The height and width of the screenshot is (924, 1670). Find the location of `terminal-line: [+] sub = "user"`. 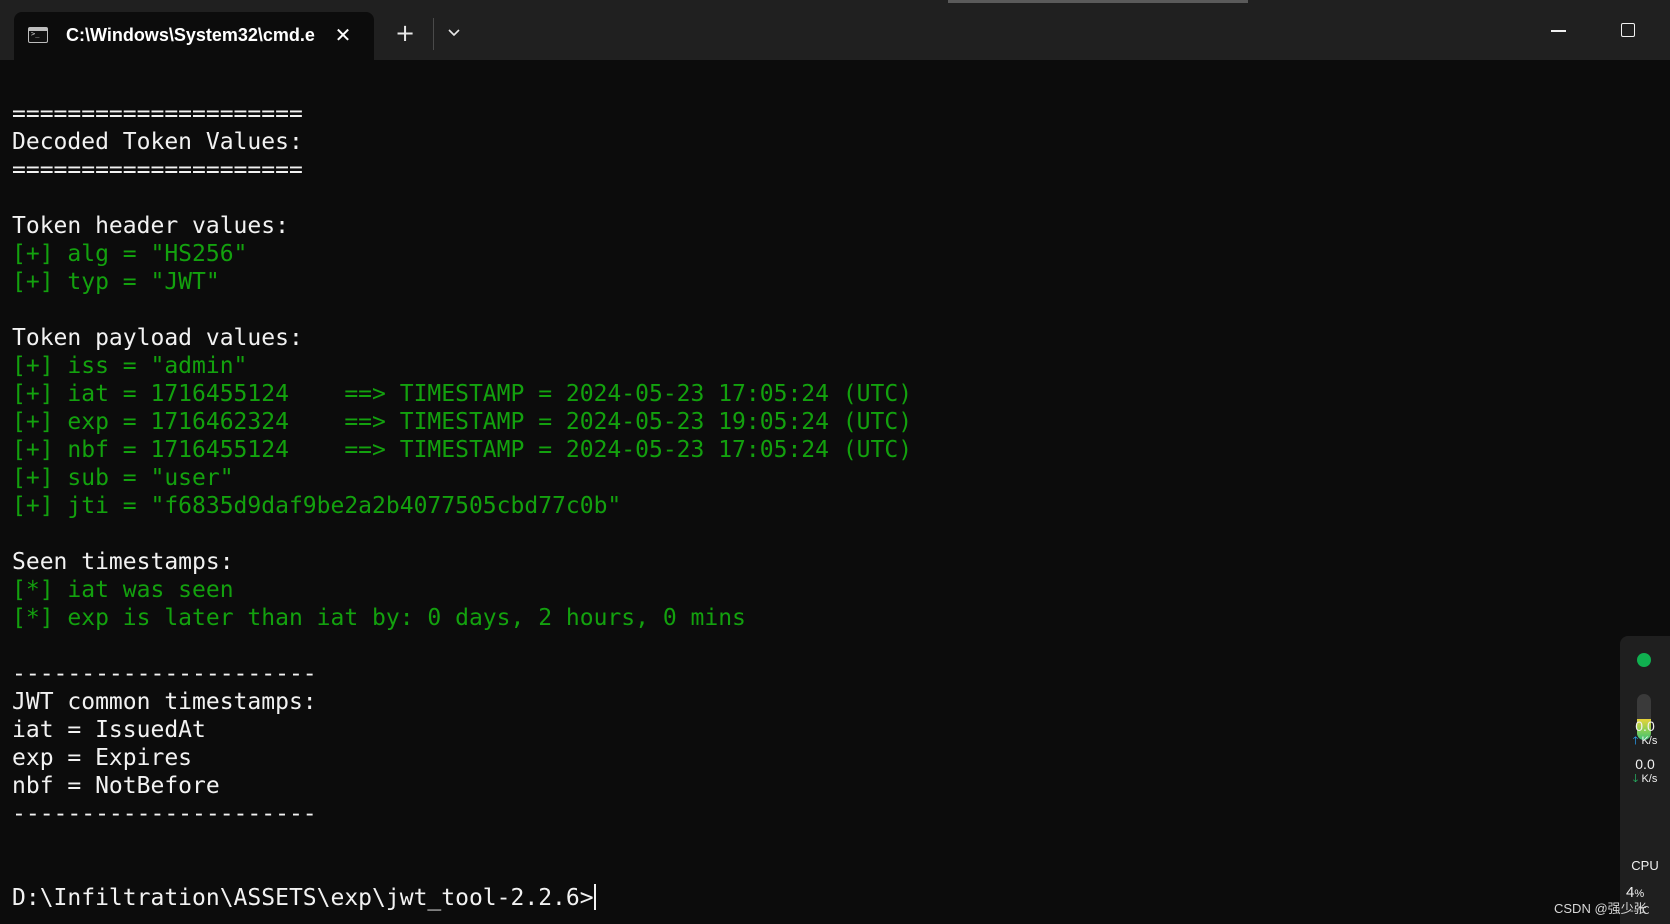

terminal-line: [+] sub = "user" is located at coordinates (123, 478).